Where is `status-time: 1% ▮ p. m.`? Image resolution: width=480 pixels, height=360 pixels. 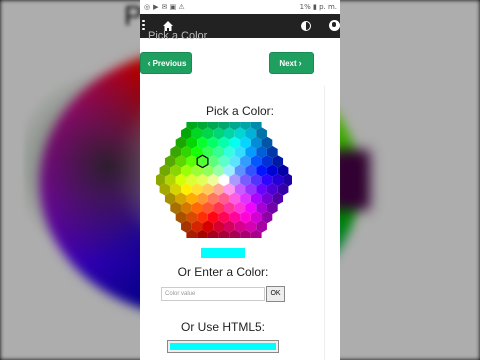 status-time: 1% ▮ p. m. is located at coordinates (320, 7).